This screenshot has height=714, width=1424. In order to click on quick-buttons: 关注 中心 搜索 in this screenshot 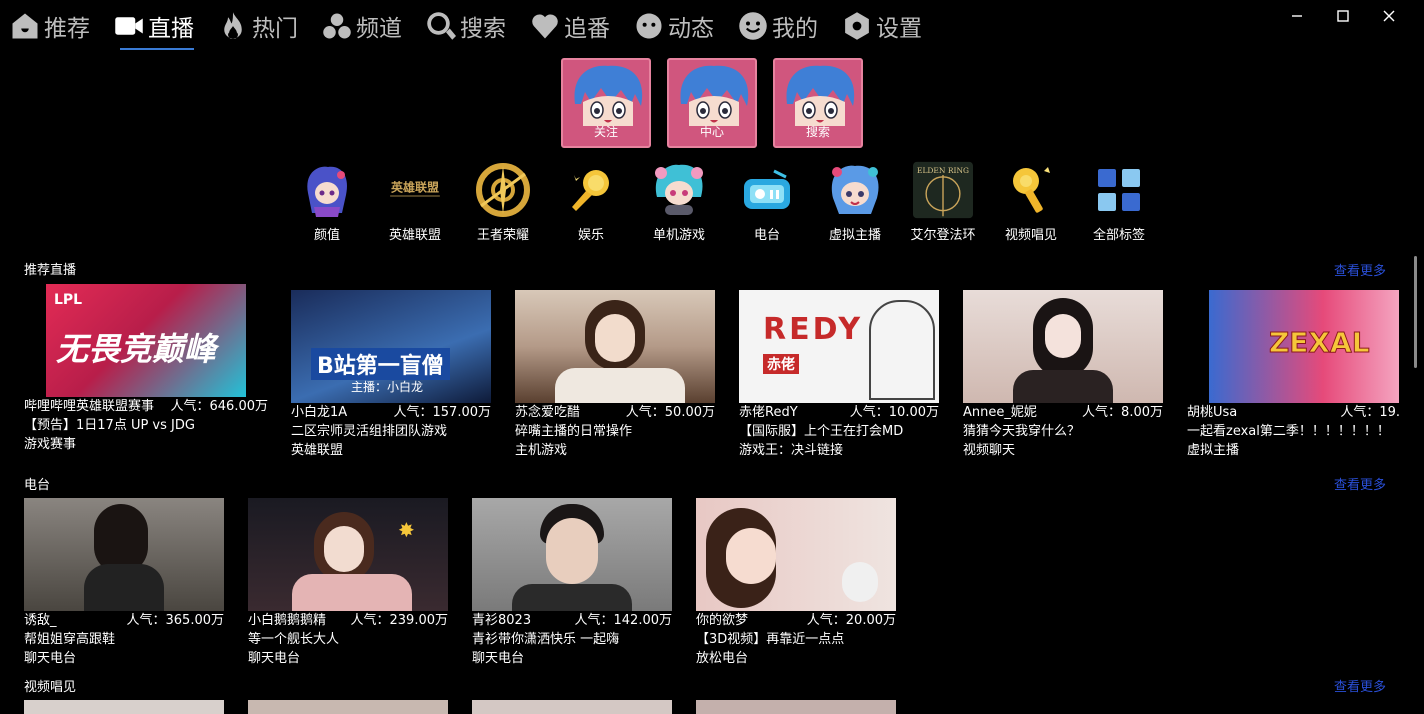, I will do `click(720, 103)`.